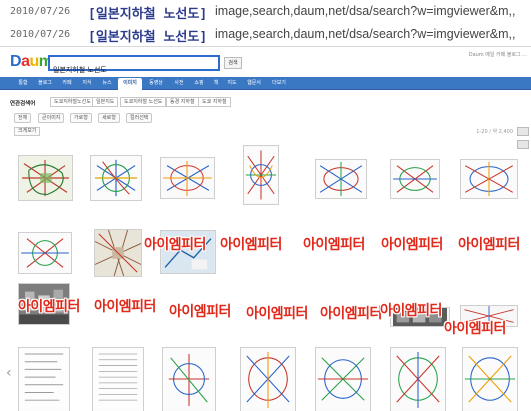 Image resolution: width=531 pixels, height=411 pixels. I want to click on tab-cafe: 카페, so click(67, 84).